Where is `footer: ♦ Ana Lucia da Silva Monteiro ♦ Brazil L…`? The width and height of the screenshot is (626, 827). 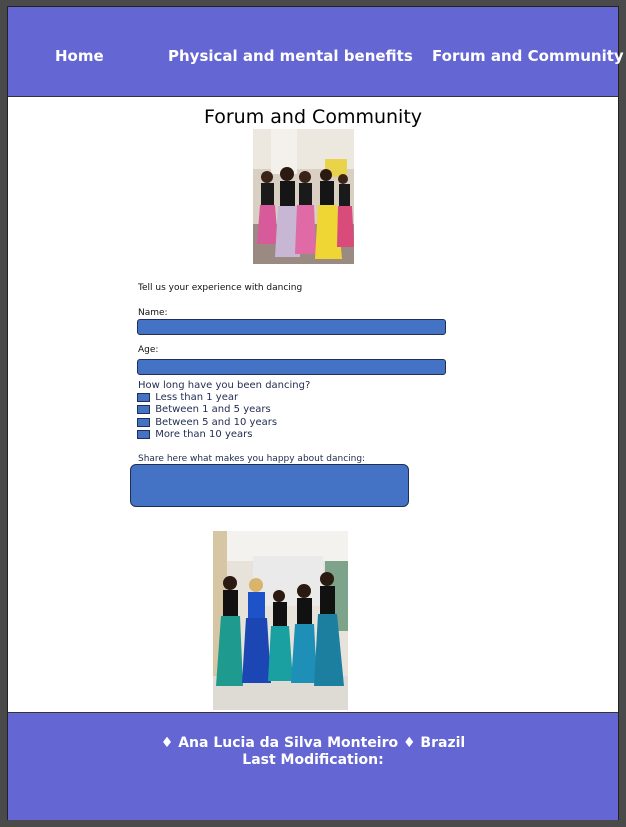 footer: ♦ Ana Lucia da Silva Monteiro ♦ Brazil L… is located at coordinates (313, 766).